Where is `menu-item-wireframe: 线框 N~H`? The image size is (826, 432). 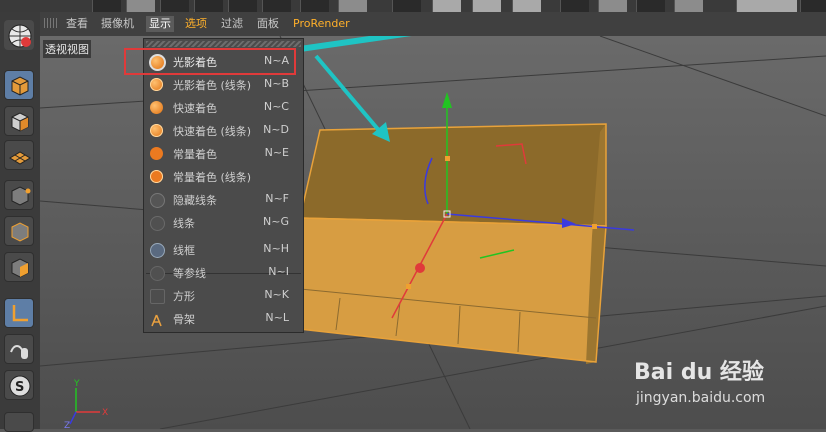 menu-item-wireframe: 线框 N~H is located at coordinates (223, 249).